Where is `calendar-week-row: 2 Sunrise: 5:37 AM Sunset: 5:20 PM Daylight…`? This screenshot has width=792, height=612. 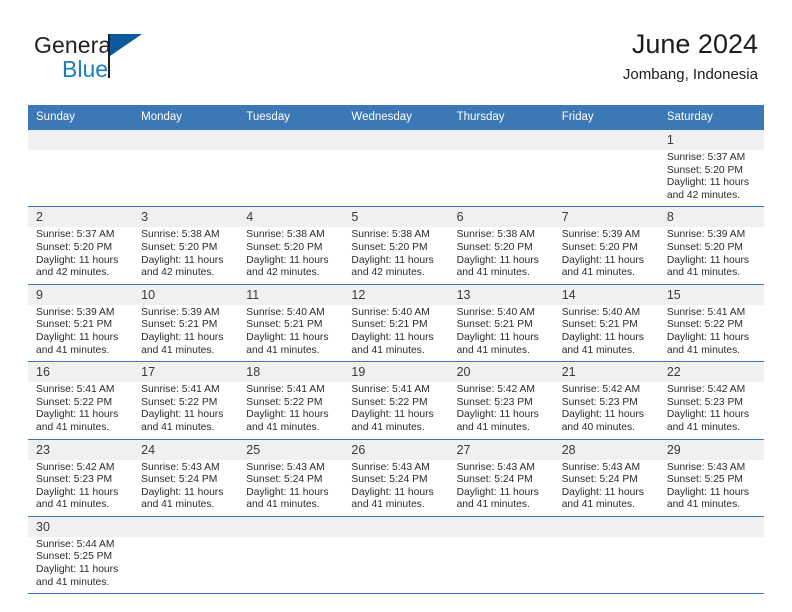 calendar-week-row: 2 Sunrise: 5:37 AM Sunset: 5:20 PM Daylight… is located at coordinates (396, 246).